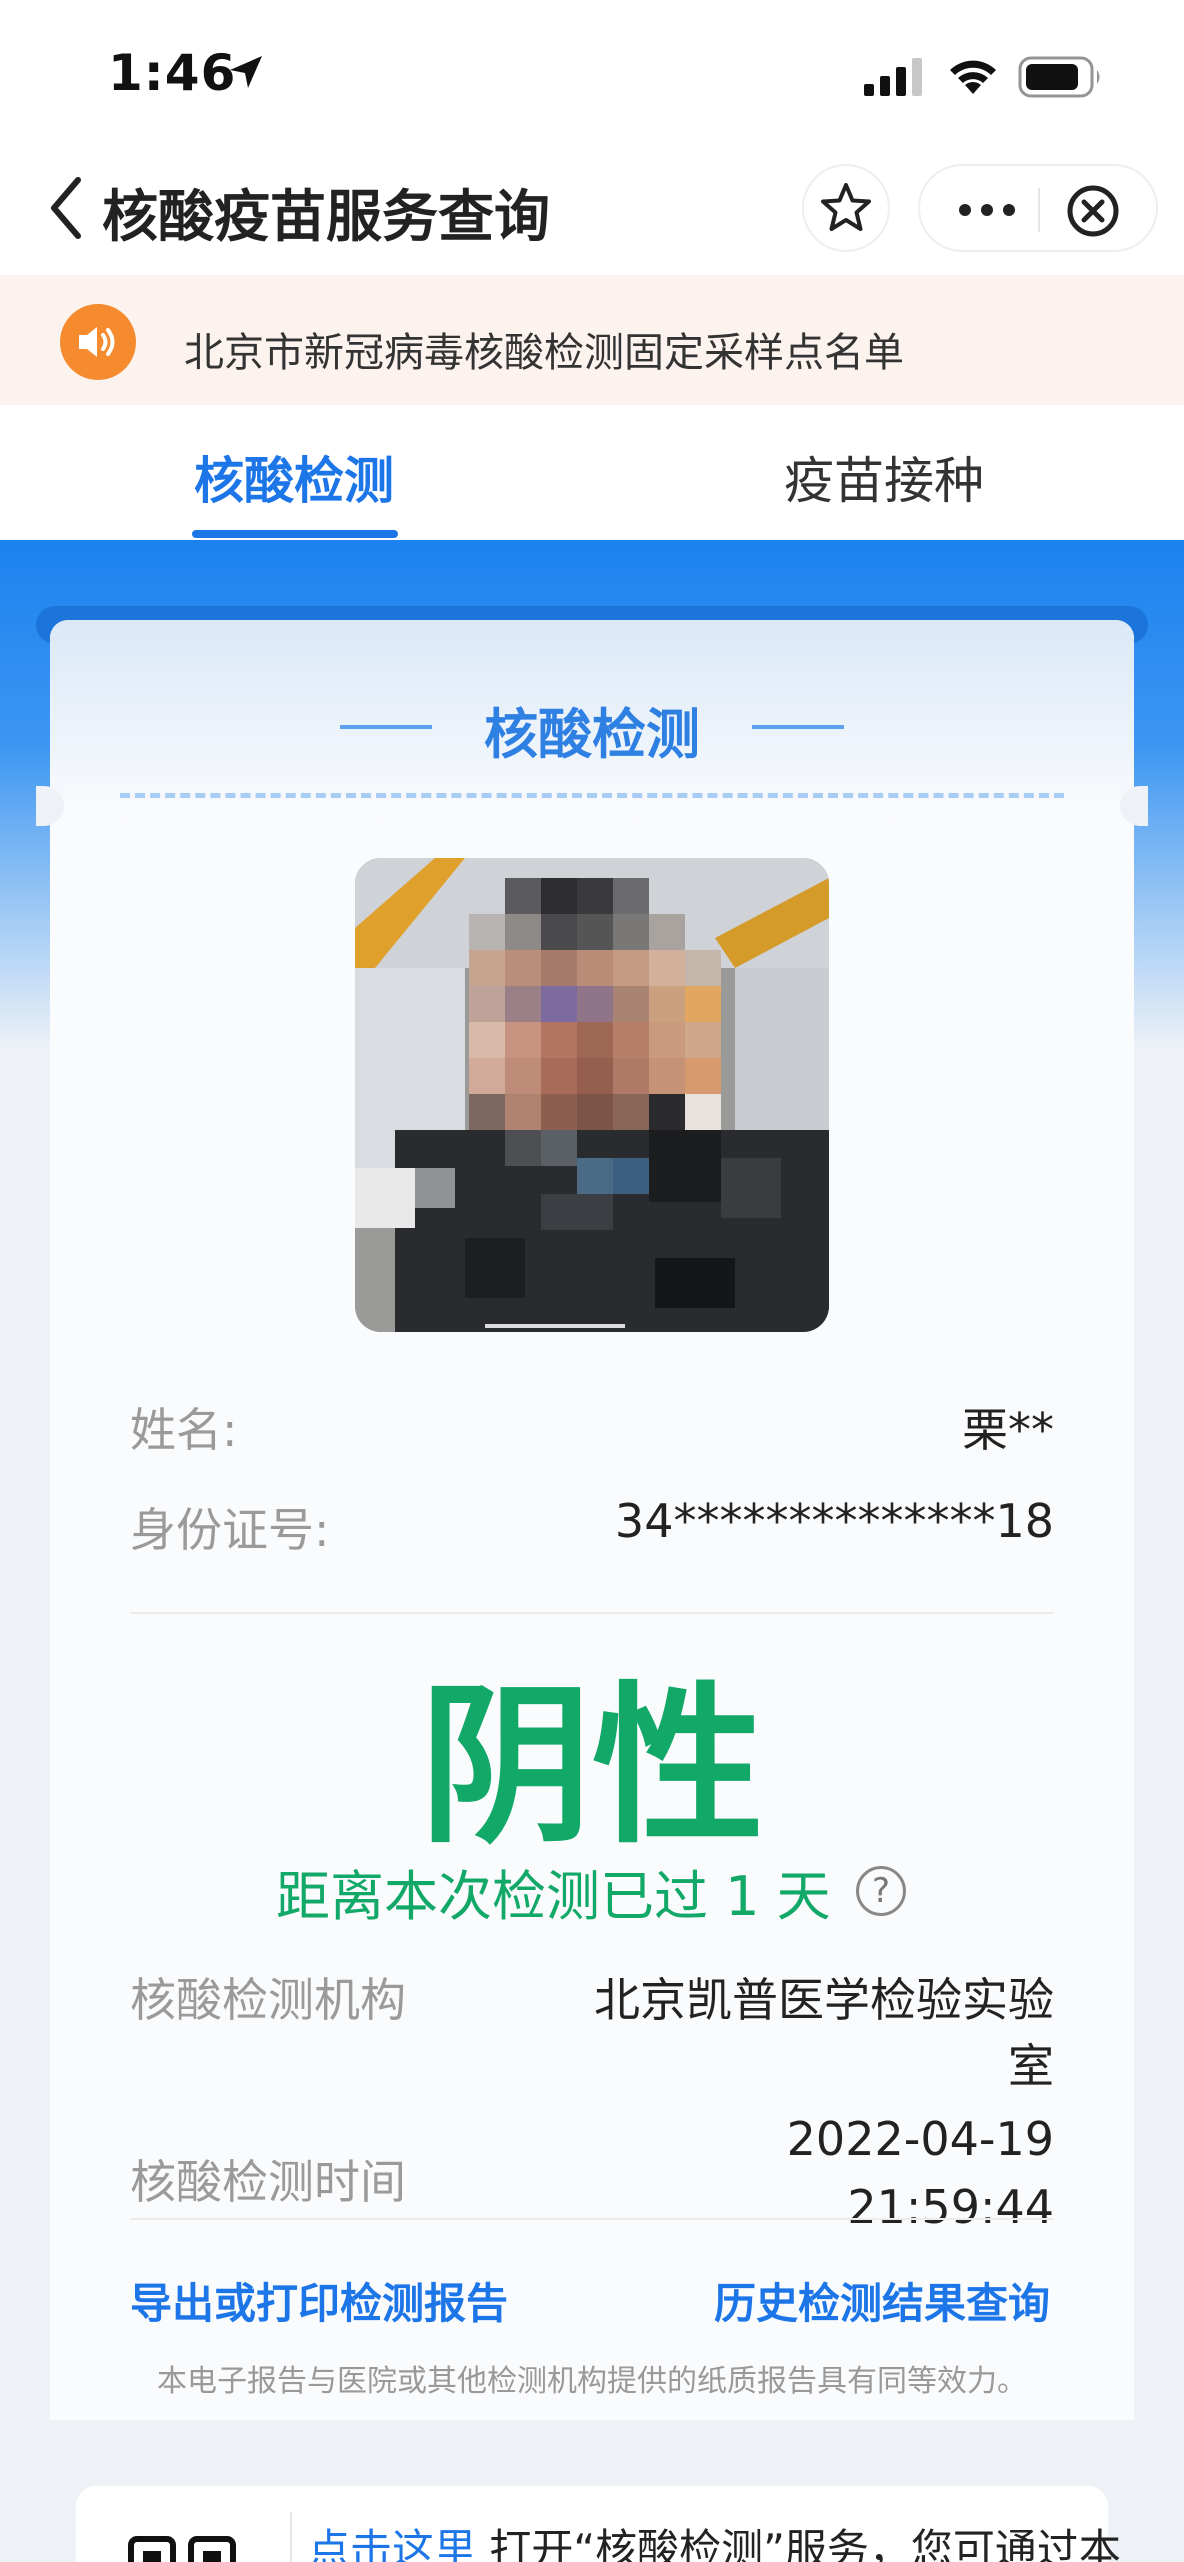  What do you see at coordinates (893, 77) in the screenshot?
I see `cellular-signal-icon` at bounding box center [893, 77].